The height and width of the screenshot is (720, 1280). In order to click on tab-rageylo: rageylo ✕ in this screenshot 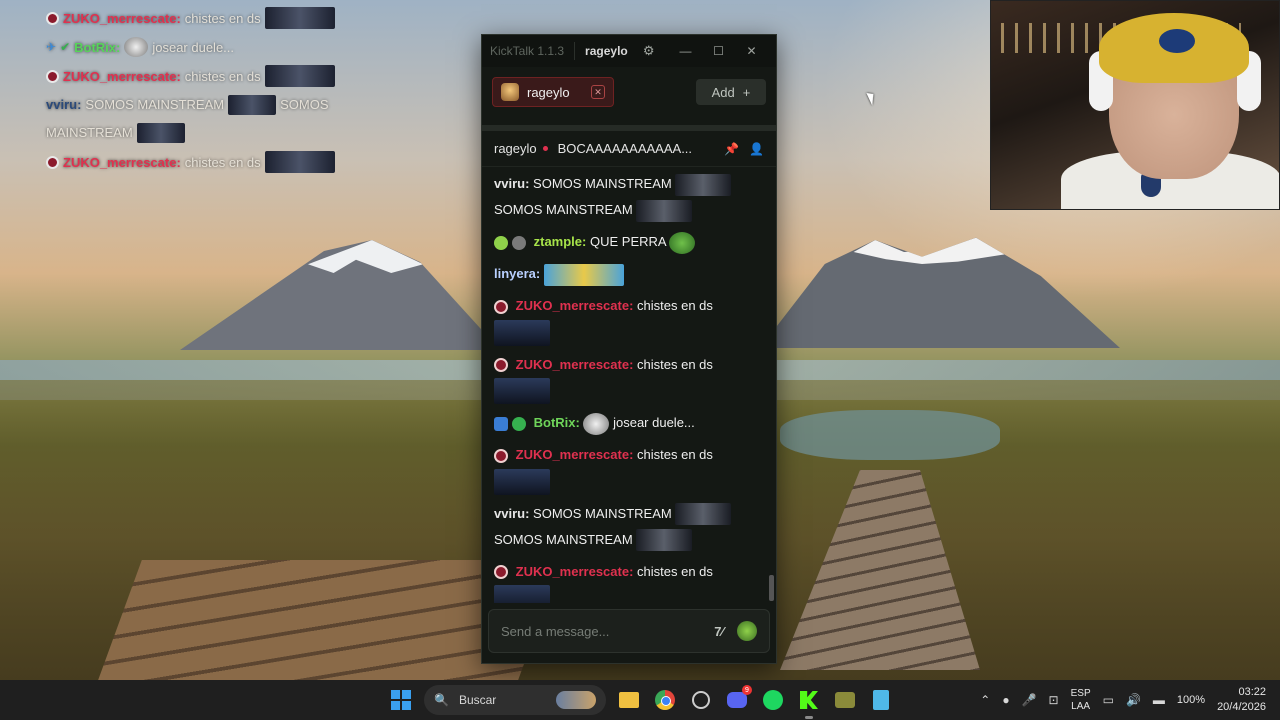, I will do `click(553, 92)`.